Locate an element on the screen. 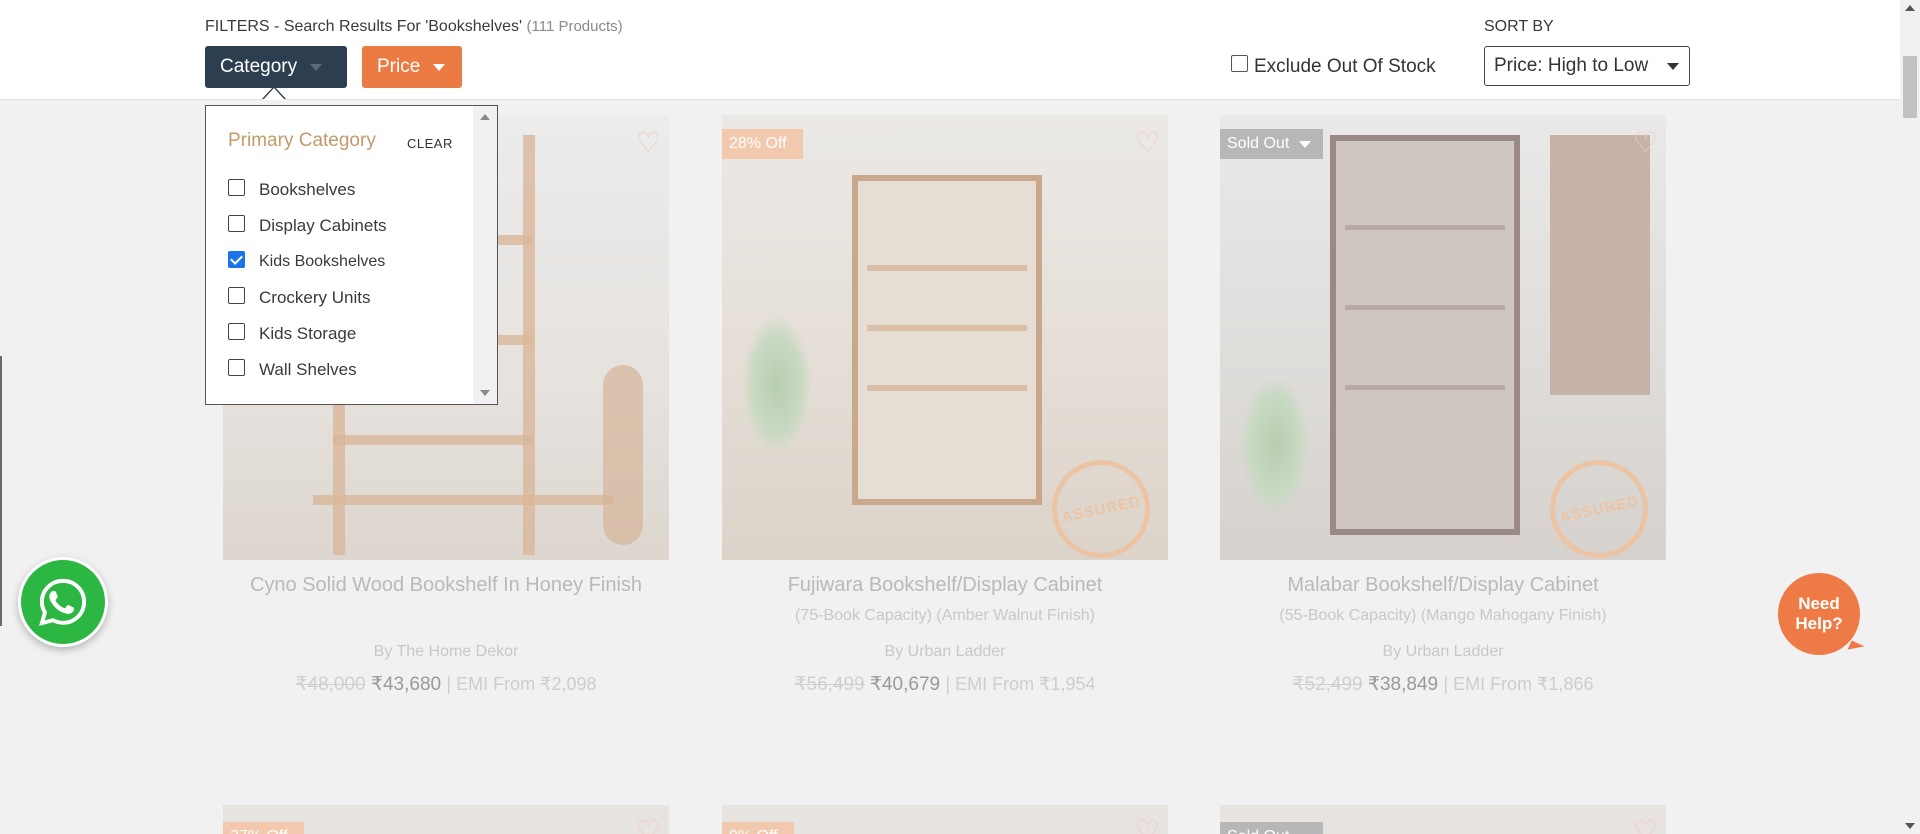 The image size is (1920, 834). need-help-label: Need Help? is located at coordinates (1818, 614).